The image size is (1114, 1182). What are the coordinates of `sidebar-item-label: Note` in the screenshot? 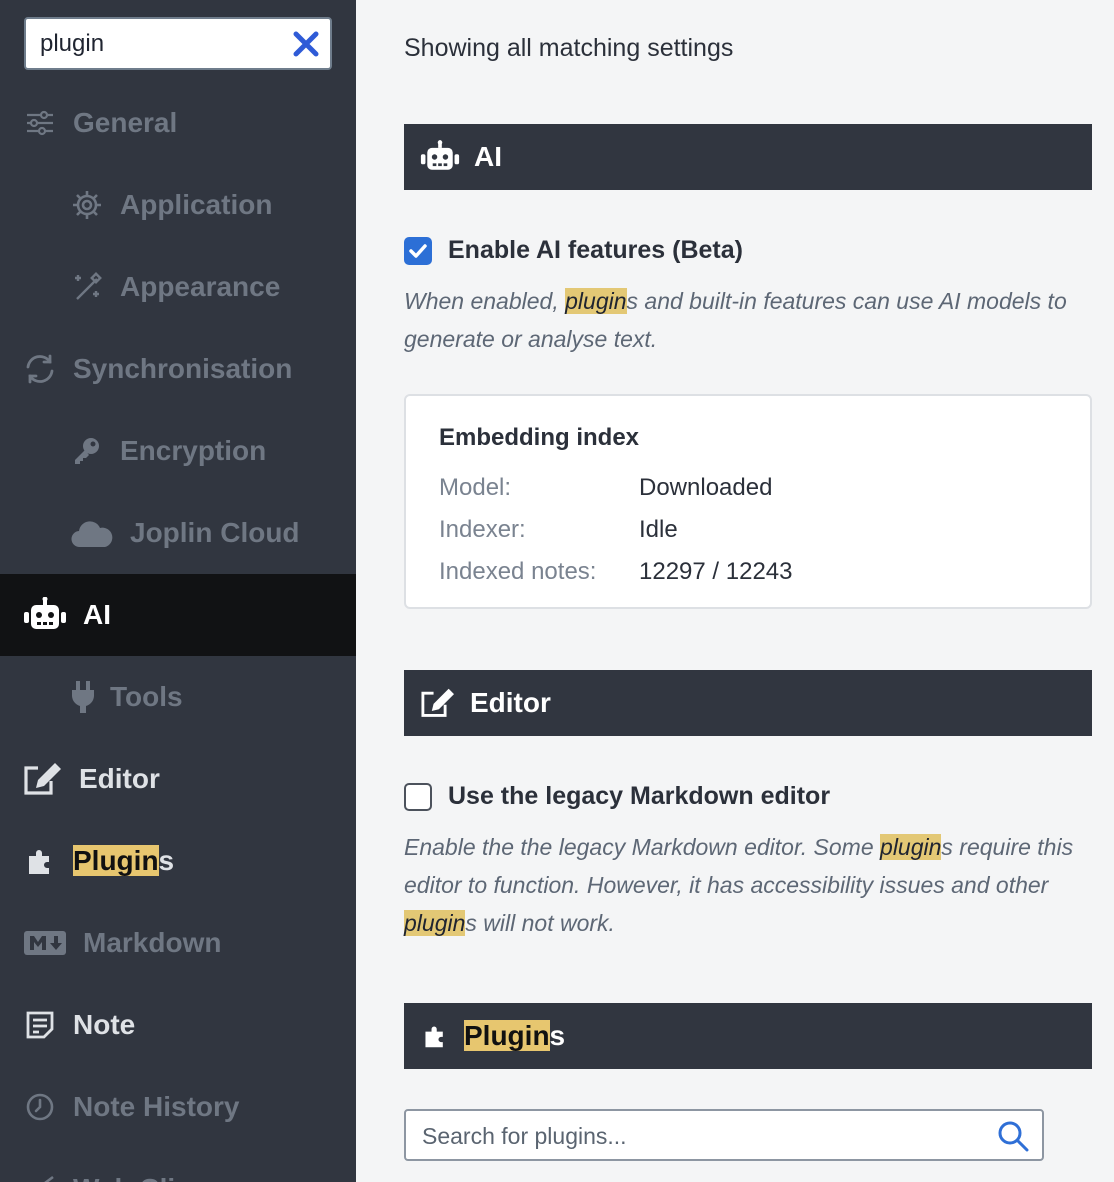 It's located at (104, 1024).